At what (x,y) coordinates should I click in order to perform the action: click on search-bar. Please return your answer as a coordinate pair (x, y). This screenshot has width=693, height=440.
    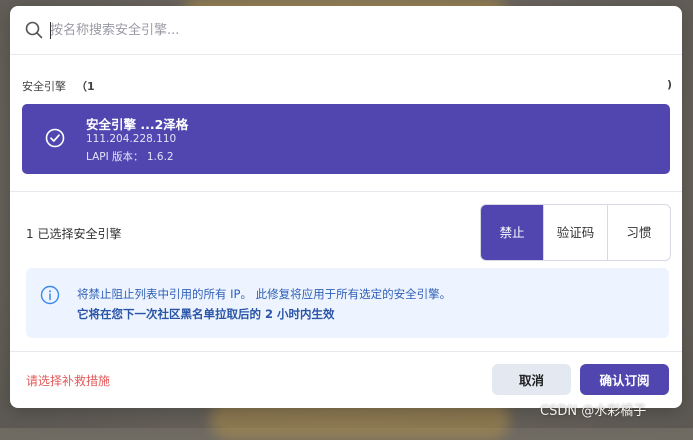
    Looking at the image, I should click on (346, 30).